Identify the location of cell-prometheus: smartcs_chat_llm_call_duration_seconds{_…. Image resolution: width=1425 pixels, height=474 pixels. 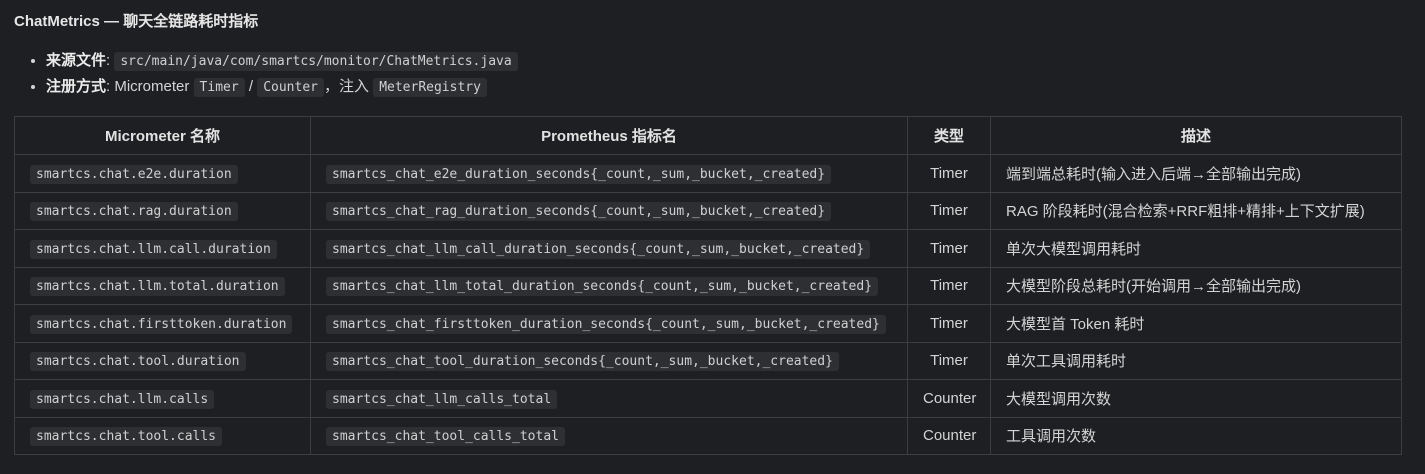
(609, 248).